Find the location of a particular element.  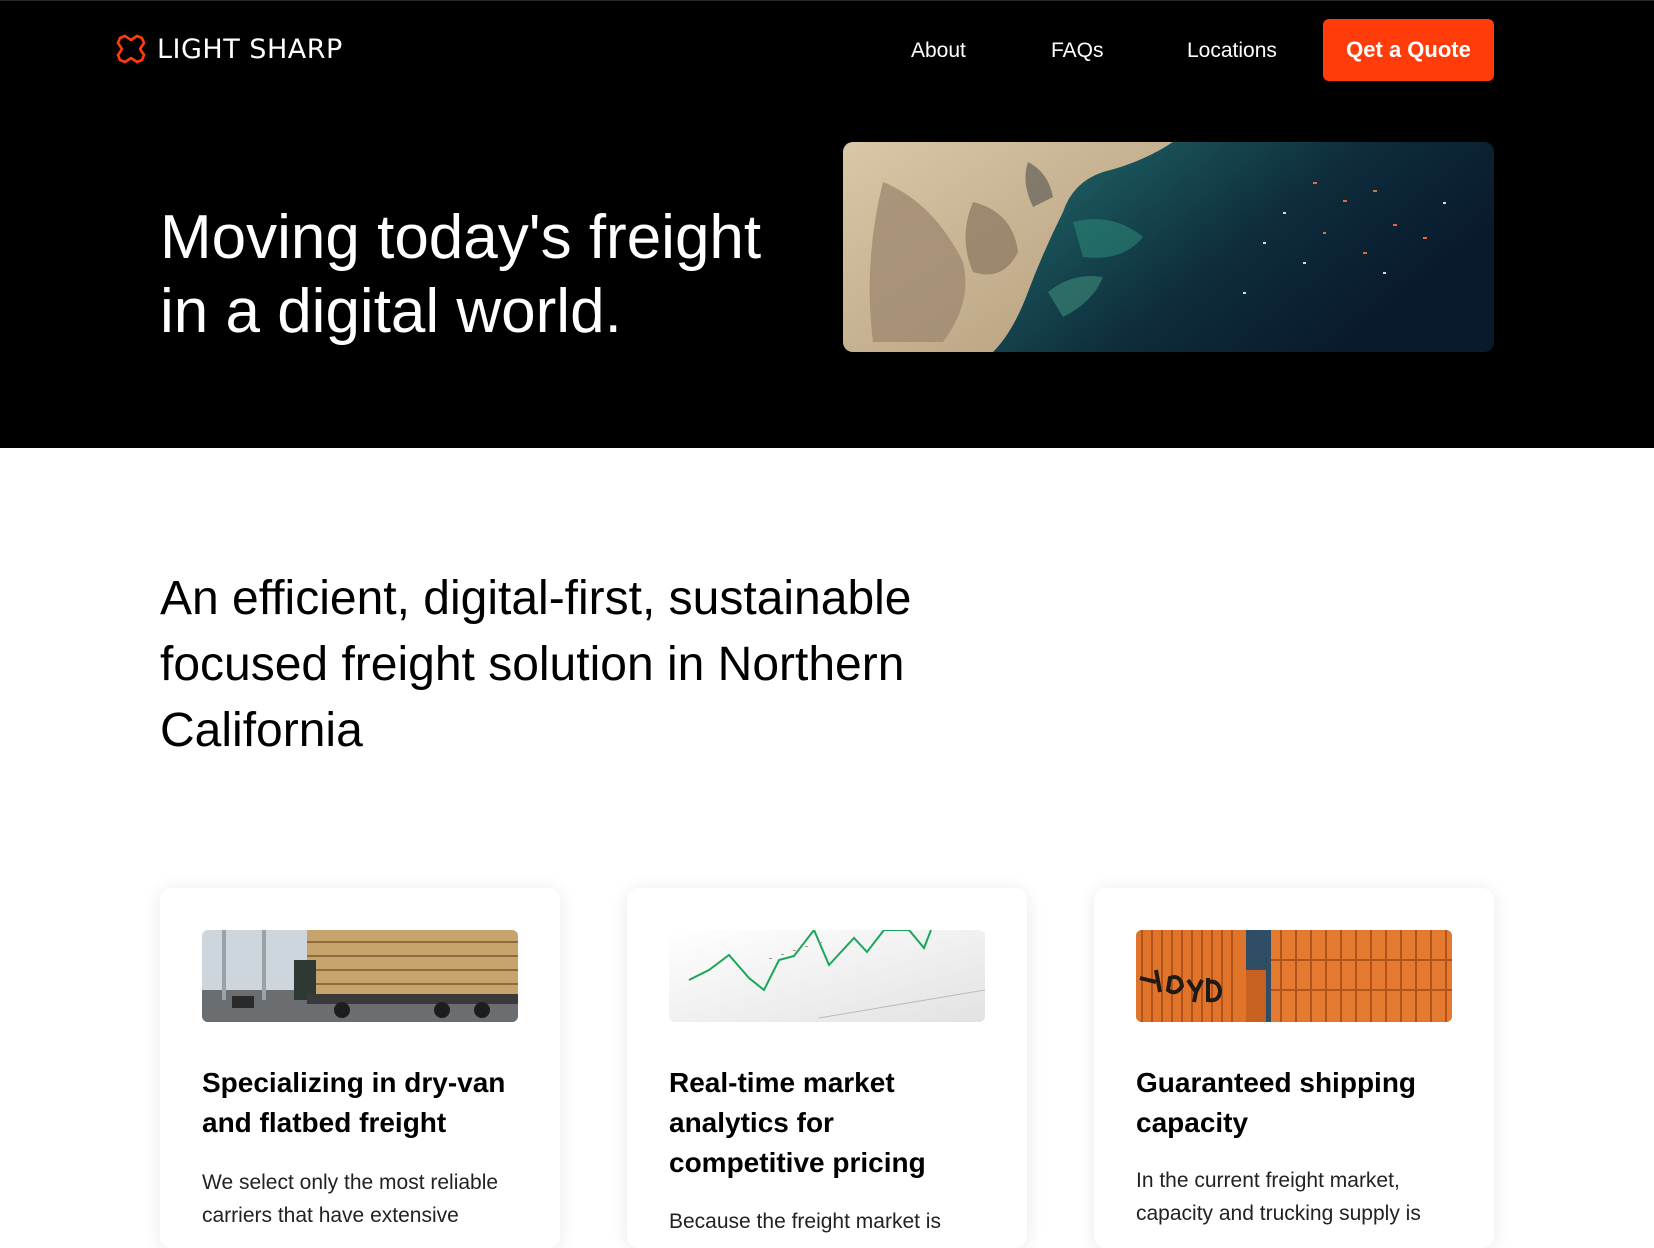

brand-logo: LIGHT SHARP is located at coordinates (228, 49).